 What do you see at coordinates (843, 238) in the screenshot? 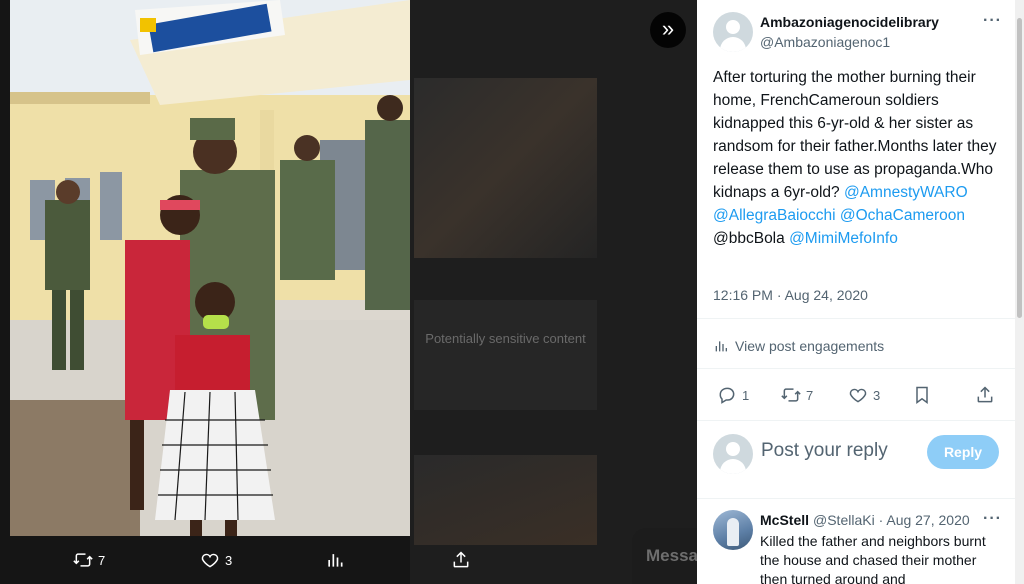
I see `mention-link: @MimiMefoInfo` at bounding box center [843, 238].